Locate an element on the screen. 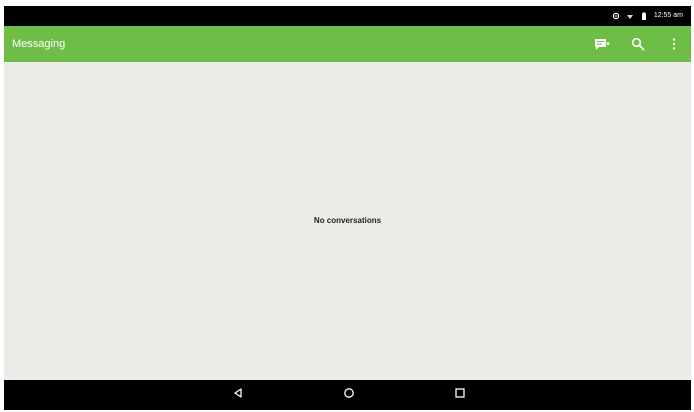  back-button is located at coordinates (238, 395).